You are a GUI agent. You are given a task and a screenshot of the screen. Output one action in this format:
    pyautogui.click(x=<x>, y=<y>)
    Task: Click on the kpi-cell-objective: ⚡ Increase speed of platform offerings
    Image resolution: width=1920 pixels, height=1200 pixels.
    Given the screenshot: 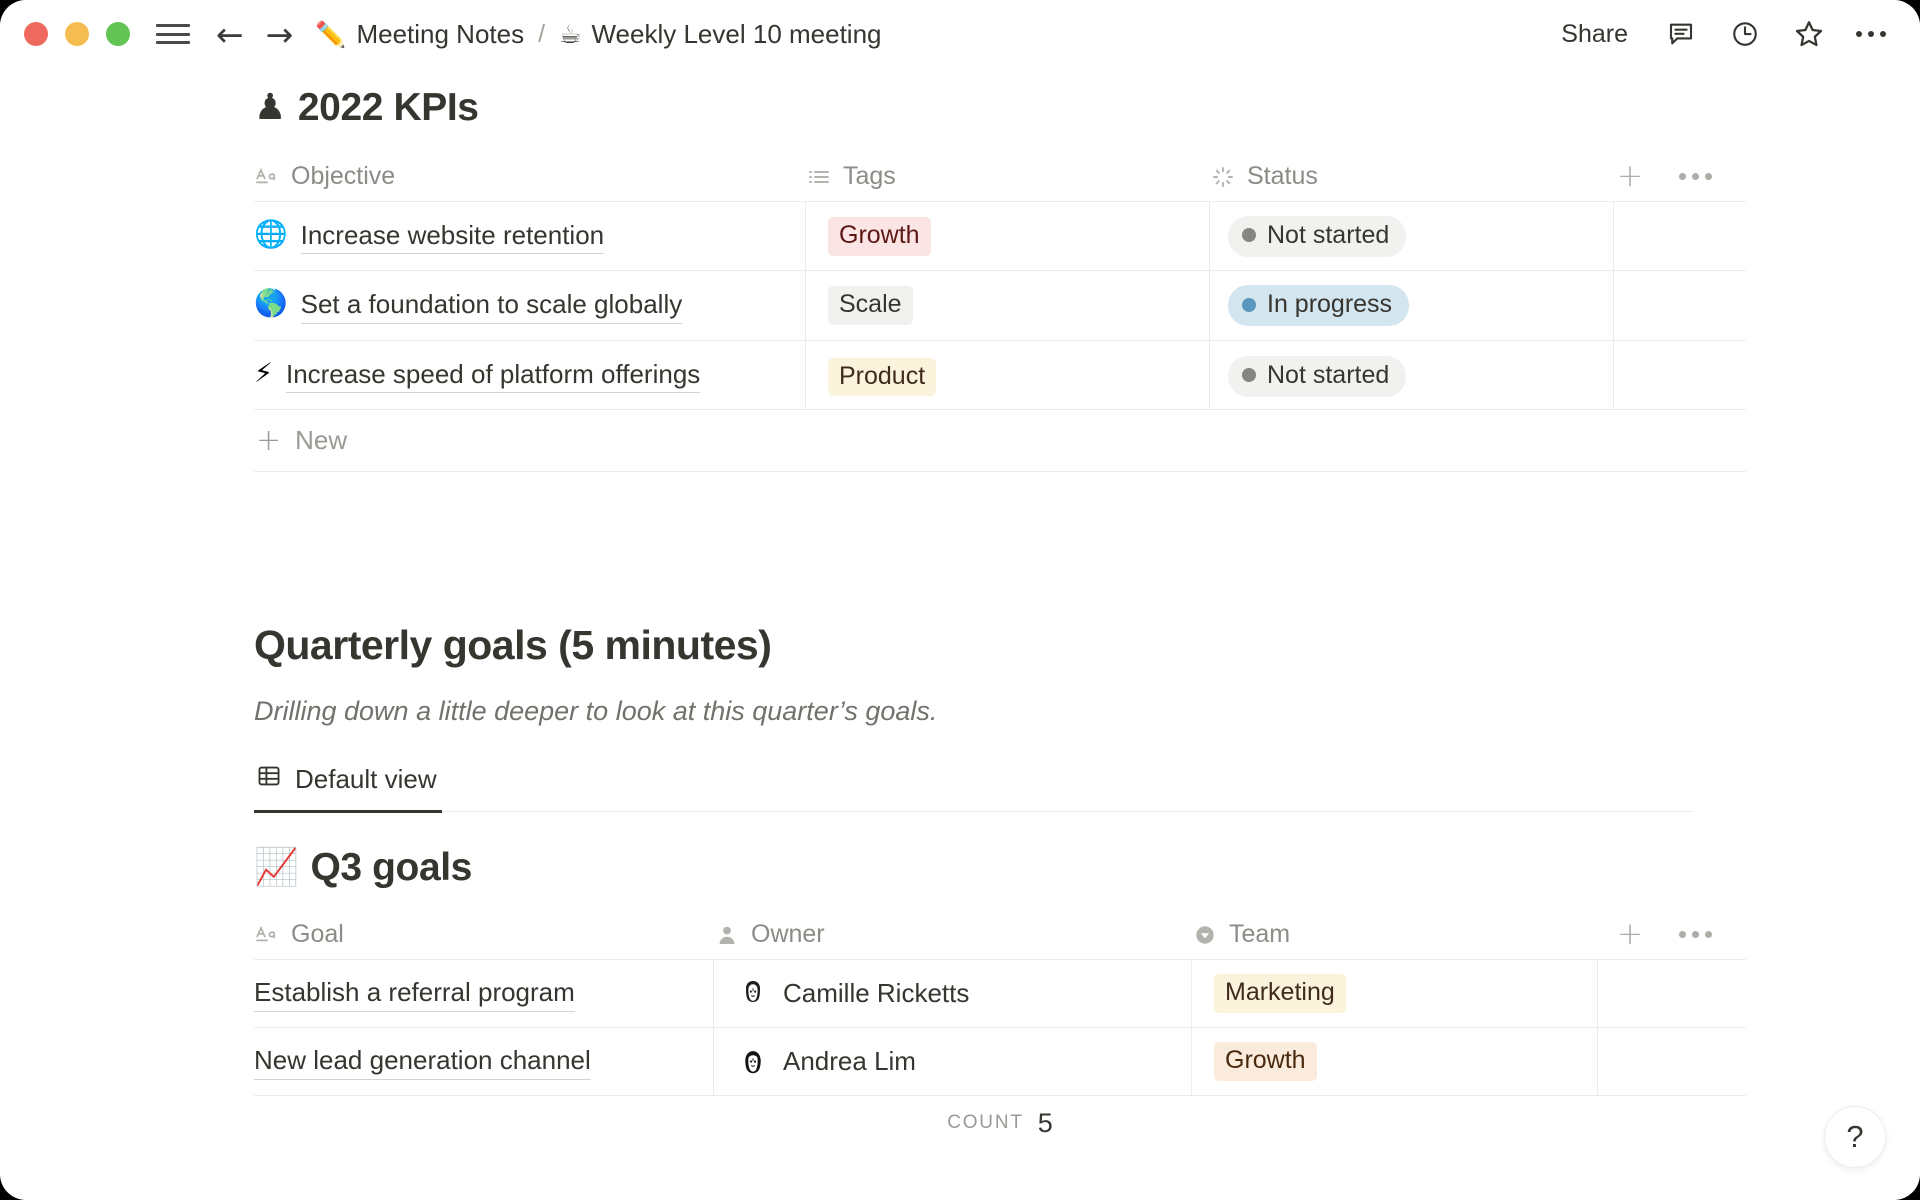 What is the action you would take?
    pyautogui.click(x=530, y=375)
    